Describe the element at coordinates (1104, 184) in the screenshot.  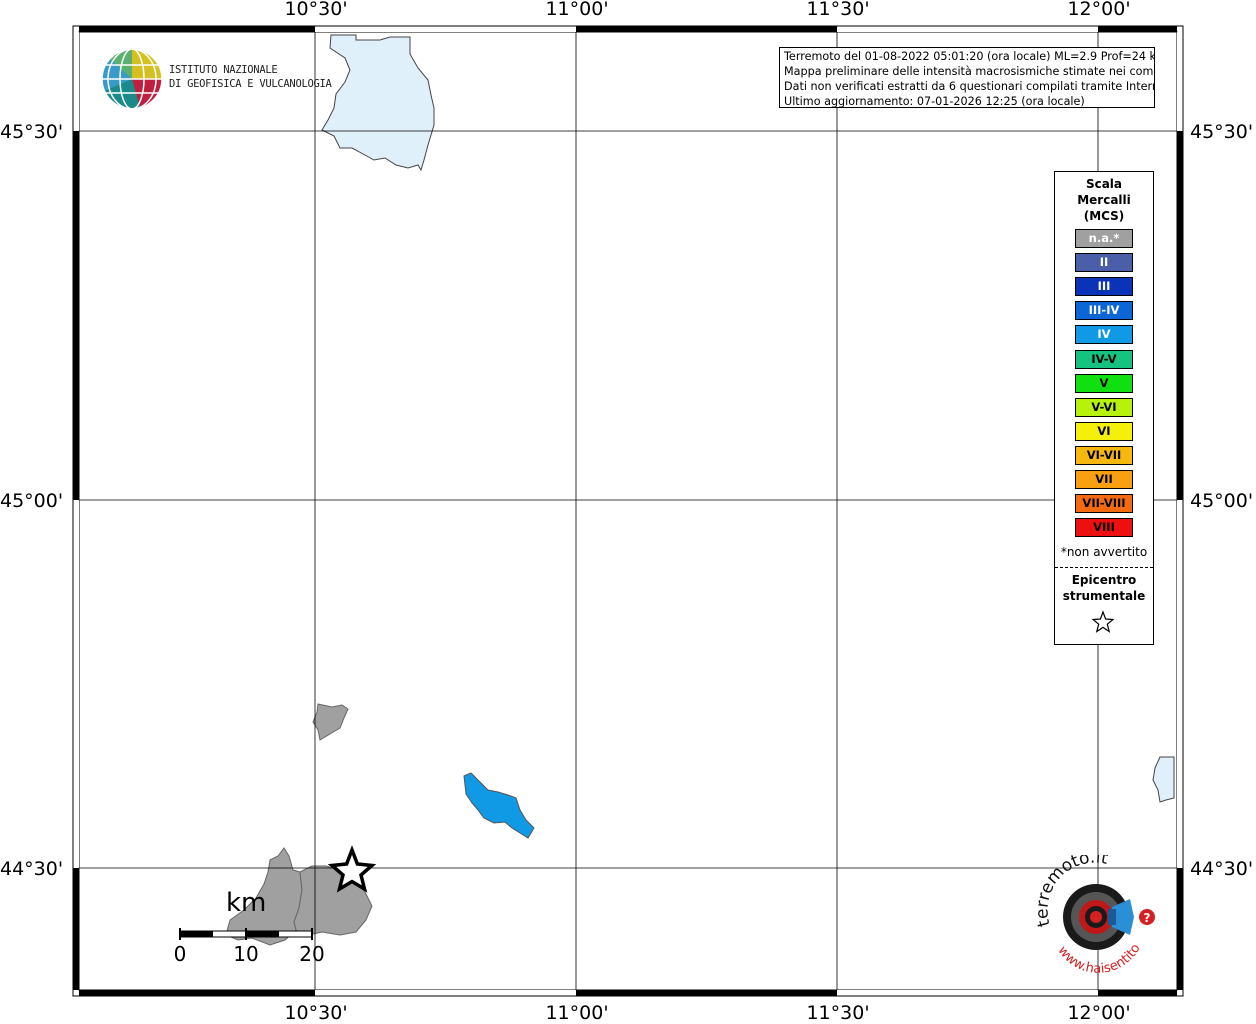
I see `legend-title-line-1: Scala` at that location.